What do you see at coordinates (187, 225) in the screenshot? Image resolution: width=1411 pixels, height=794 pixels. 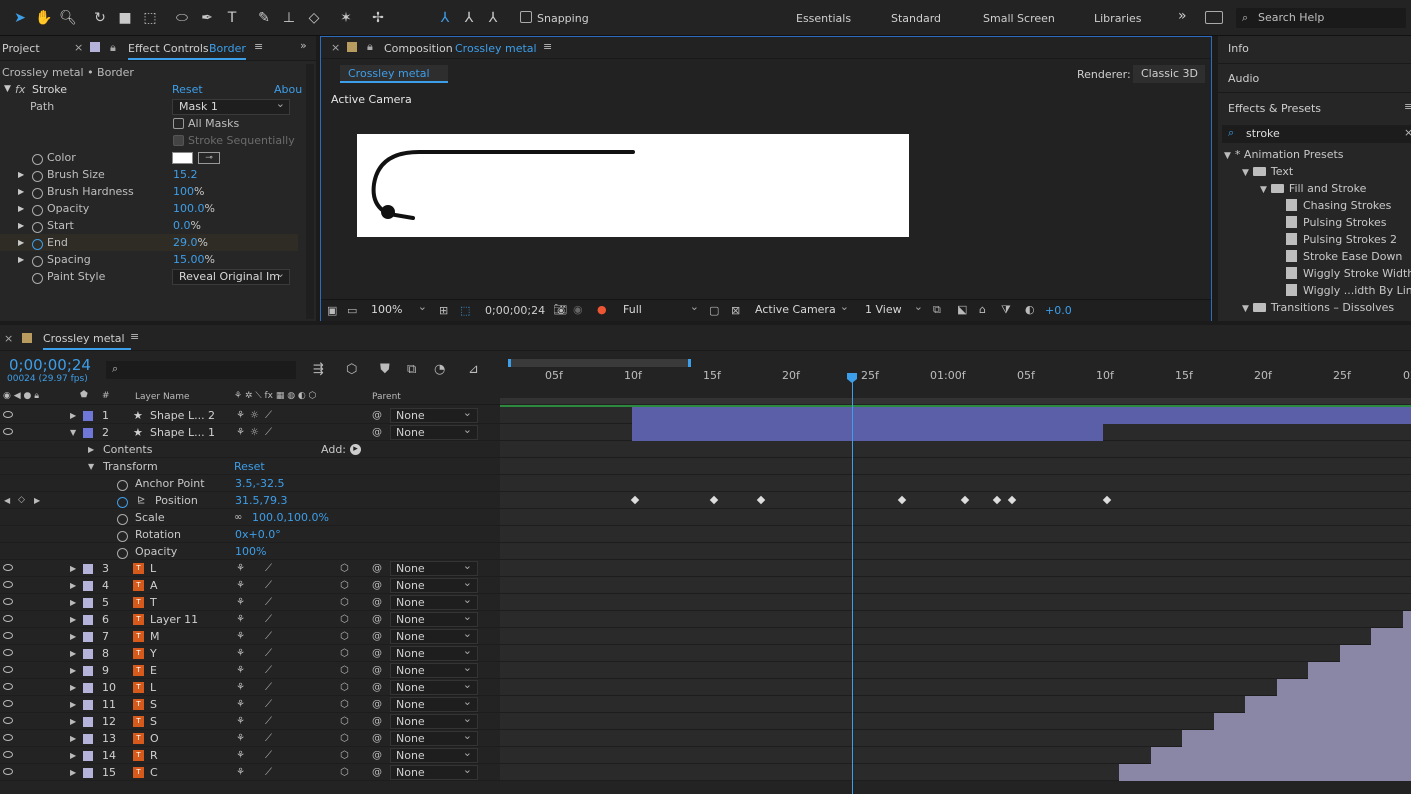 I see `effect-prop-value: 0.0%` at bounding box center [187, 225].